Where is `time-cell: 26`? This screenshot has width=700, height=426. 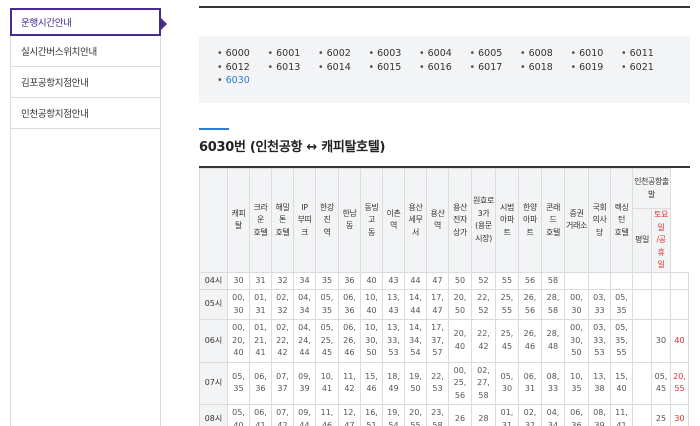
time-cell: 26 is located at coordinates (460, 415).